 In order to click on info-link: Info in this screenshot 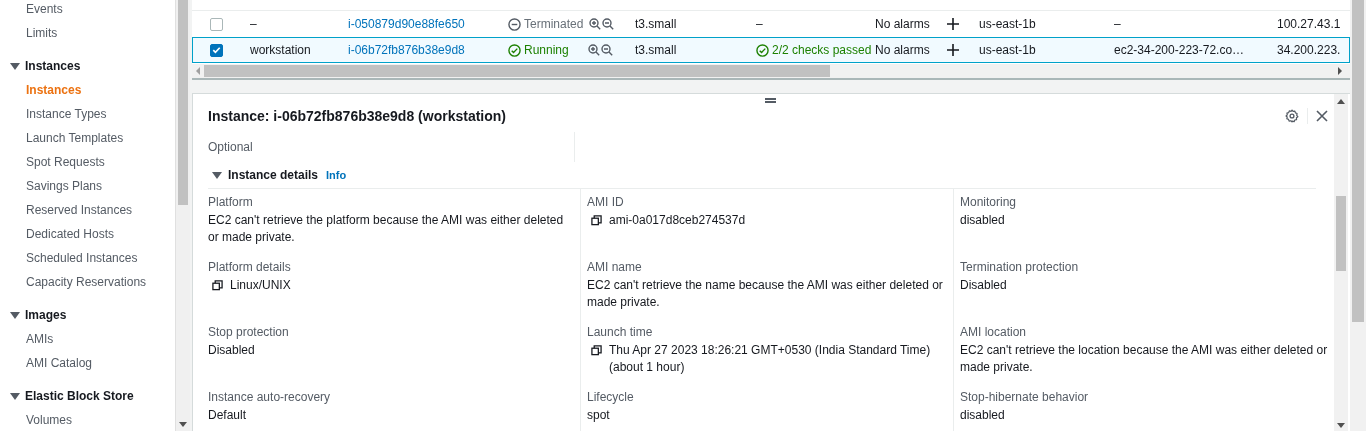, I will do `click(336, 175)`.